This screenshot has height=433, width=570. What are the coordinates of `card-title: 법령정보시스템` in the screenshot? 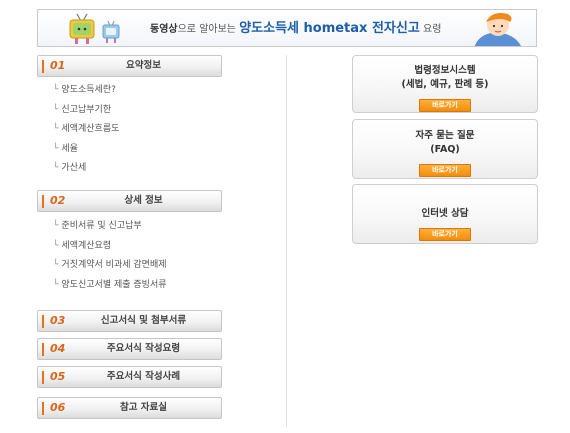 It's located at (445, 70).